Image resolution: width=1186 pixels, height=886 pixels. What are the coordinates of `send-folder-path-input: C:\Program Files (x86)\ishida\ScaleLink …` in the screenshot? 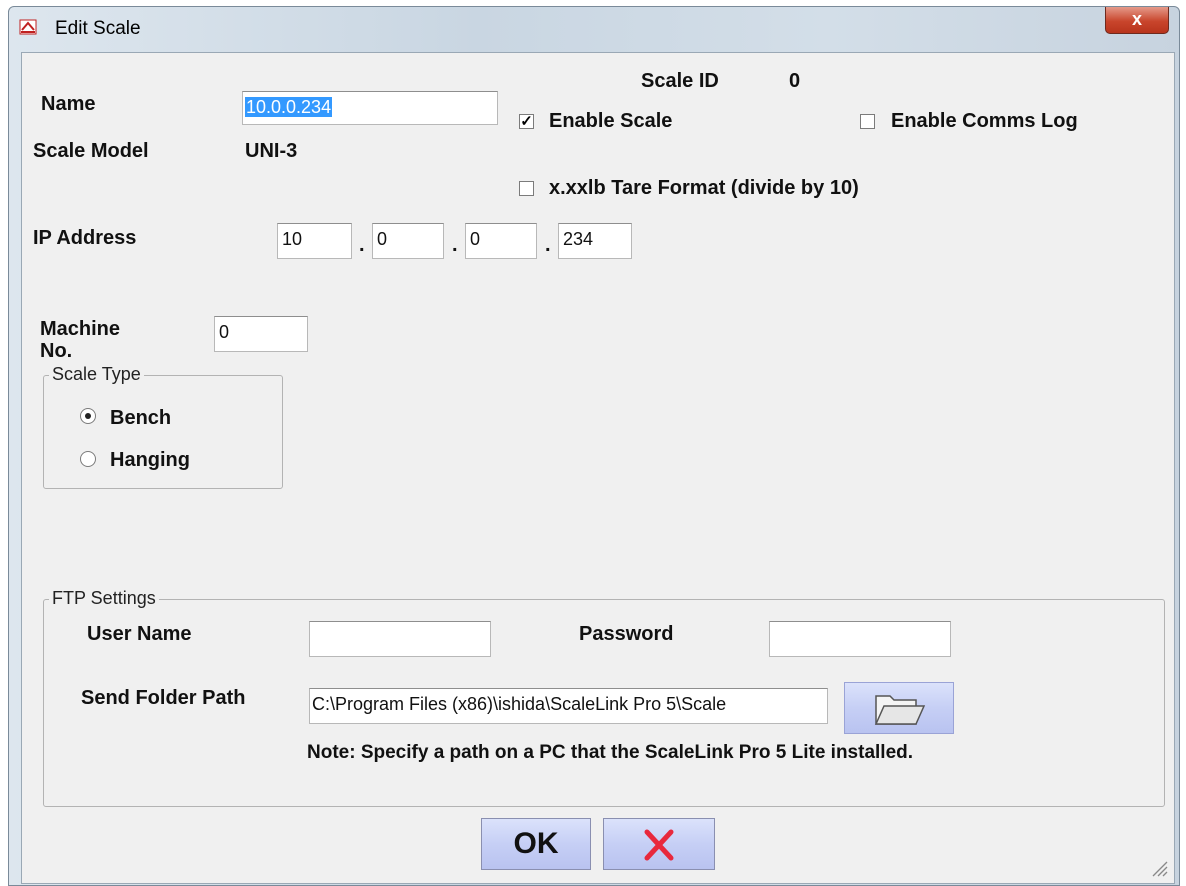 It's located at (568, 706).